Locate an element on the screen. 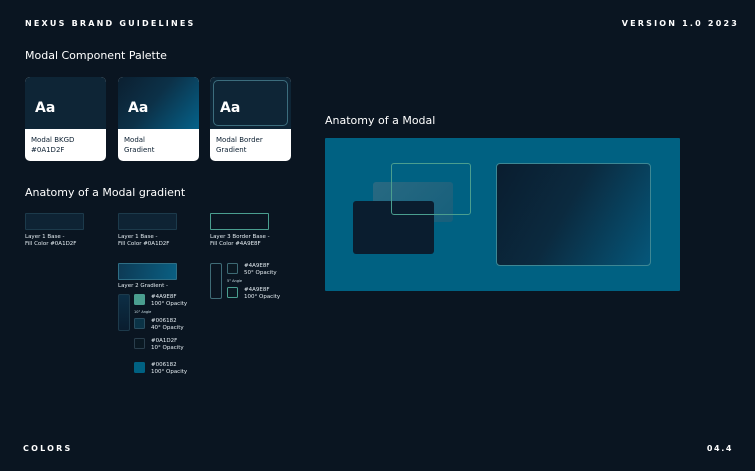 Image resolution: width=755 pixels, height=471 pixels. layer3-border-layer is located at coordinates (431, 189).